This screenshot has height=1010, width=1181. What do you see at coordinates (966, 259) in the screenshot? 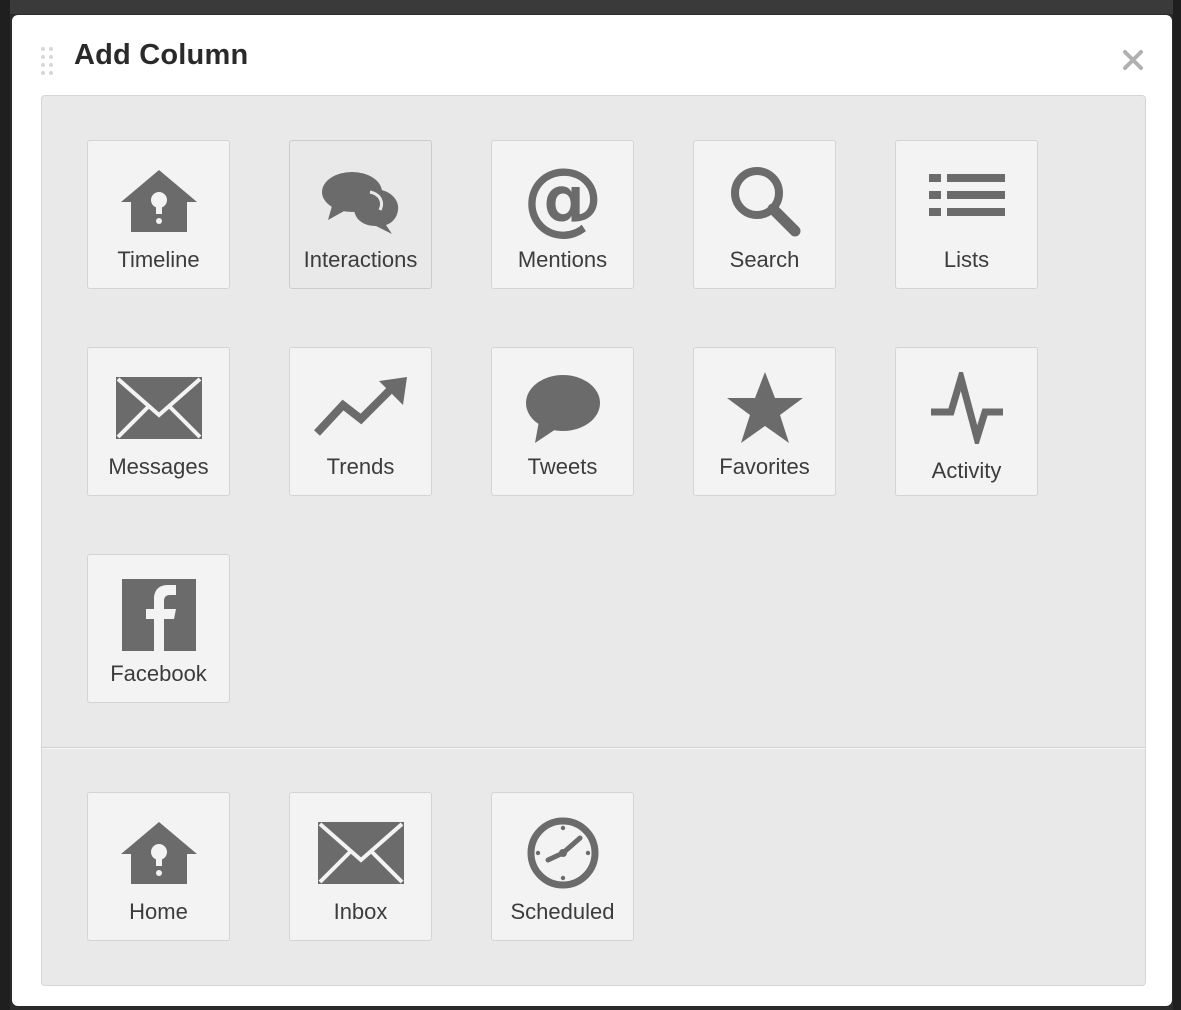
I see `column-option-label: Lists` at bounding box center [966, 259].